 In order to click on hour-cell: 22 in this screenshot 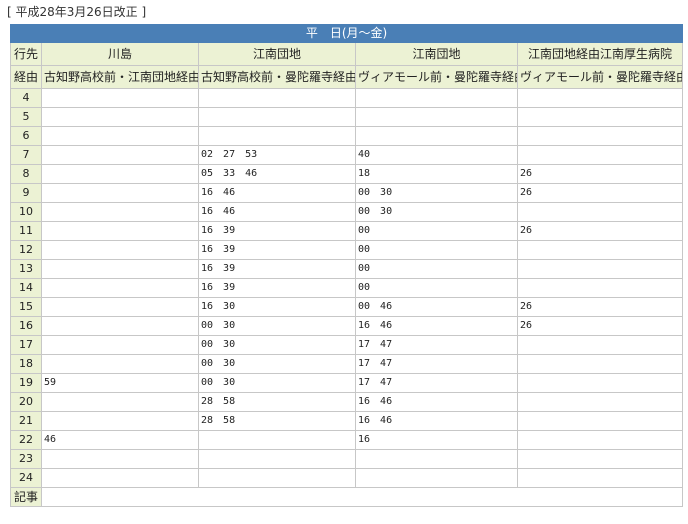, I will do `click(26, 440)`.